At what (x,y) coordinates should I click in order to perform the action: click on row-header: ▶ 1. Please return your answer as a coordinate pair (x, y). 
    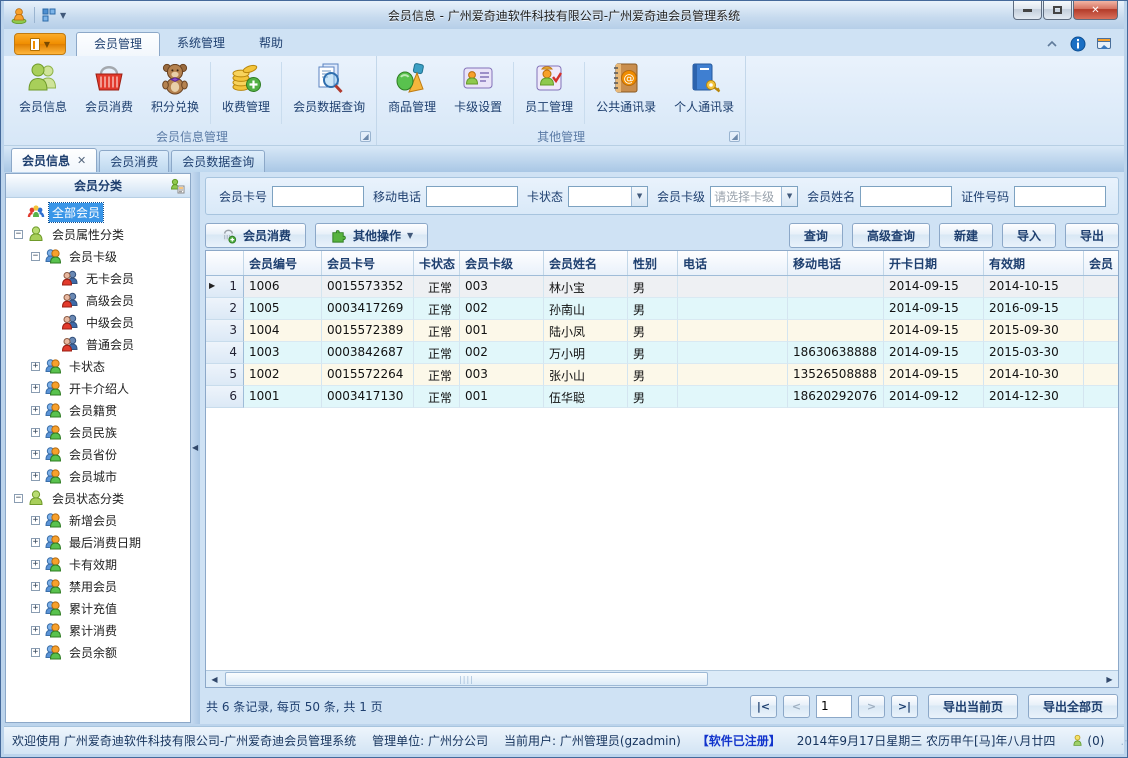
    Looking at the image, I should click on (225, 287).